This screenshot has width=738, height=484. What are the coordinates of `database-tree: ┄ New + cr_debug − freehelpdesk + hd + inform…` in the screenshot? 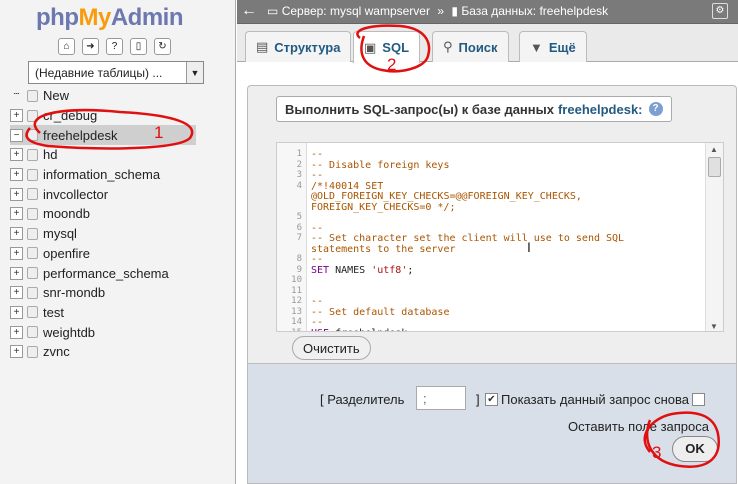 It's located at (103, 224).